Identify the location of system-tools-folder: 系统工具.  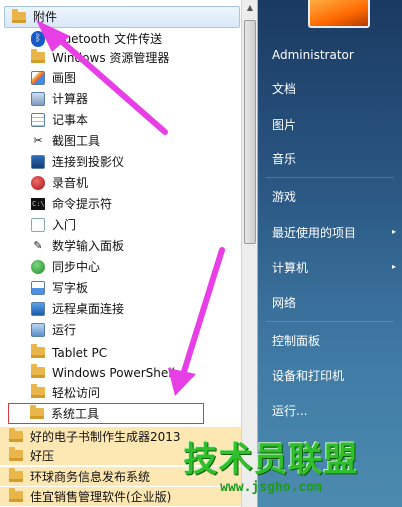
(106, 413).